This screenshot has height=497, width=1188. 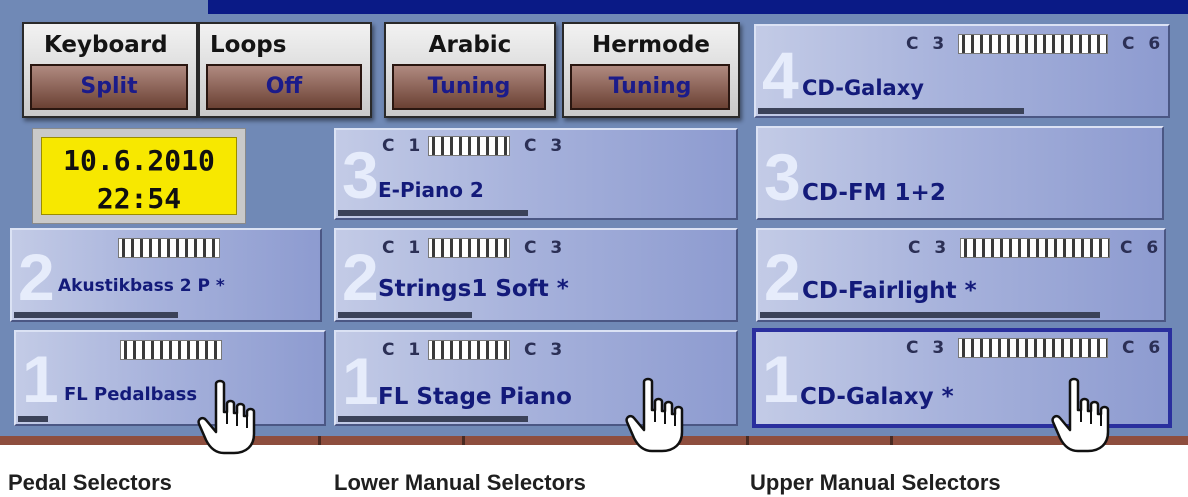 I want to click on upper-selector-2-sound: CD-Fairlight *, so click(x=889, y=291).